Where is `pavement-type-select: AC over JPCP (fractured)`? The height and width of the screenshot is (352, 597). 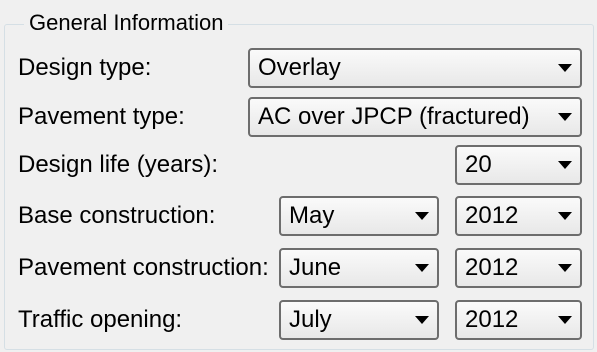
pavement-type-select: AC over JPCP (fractured) is located at coordinates (415, 117).